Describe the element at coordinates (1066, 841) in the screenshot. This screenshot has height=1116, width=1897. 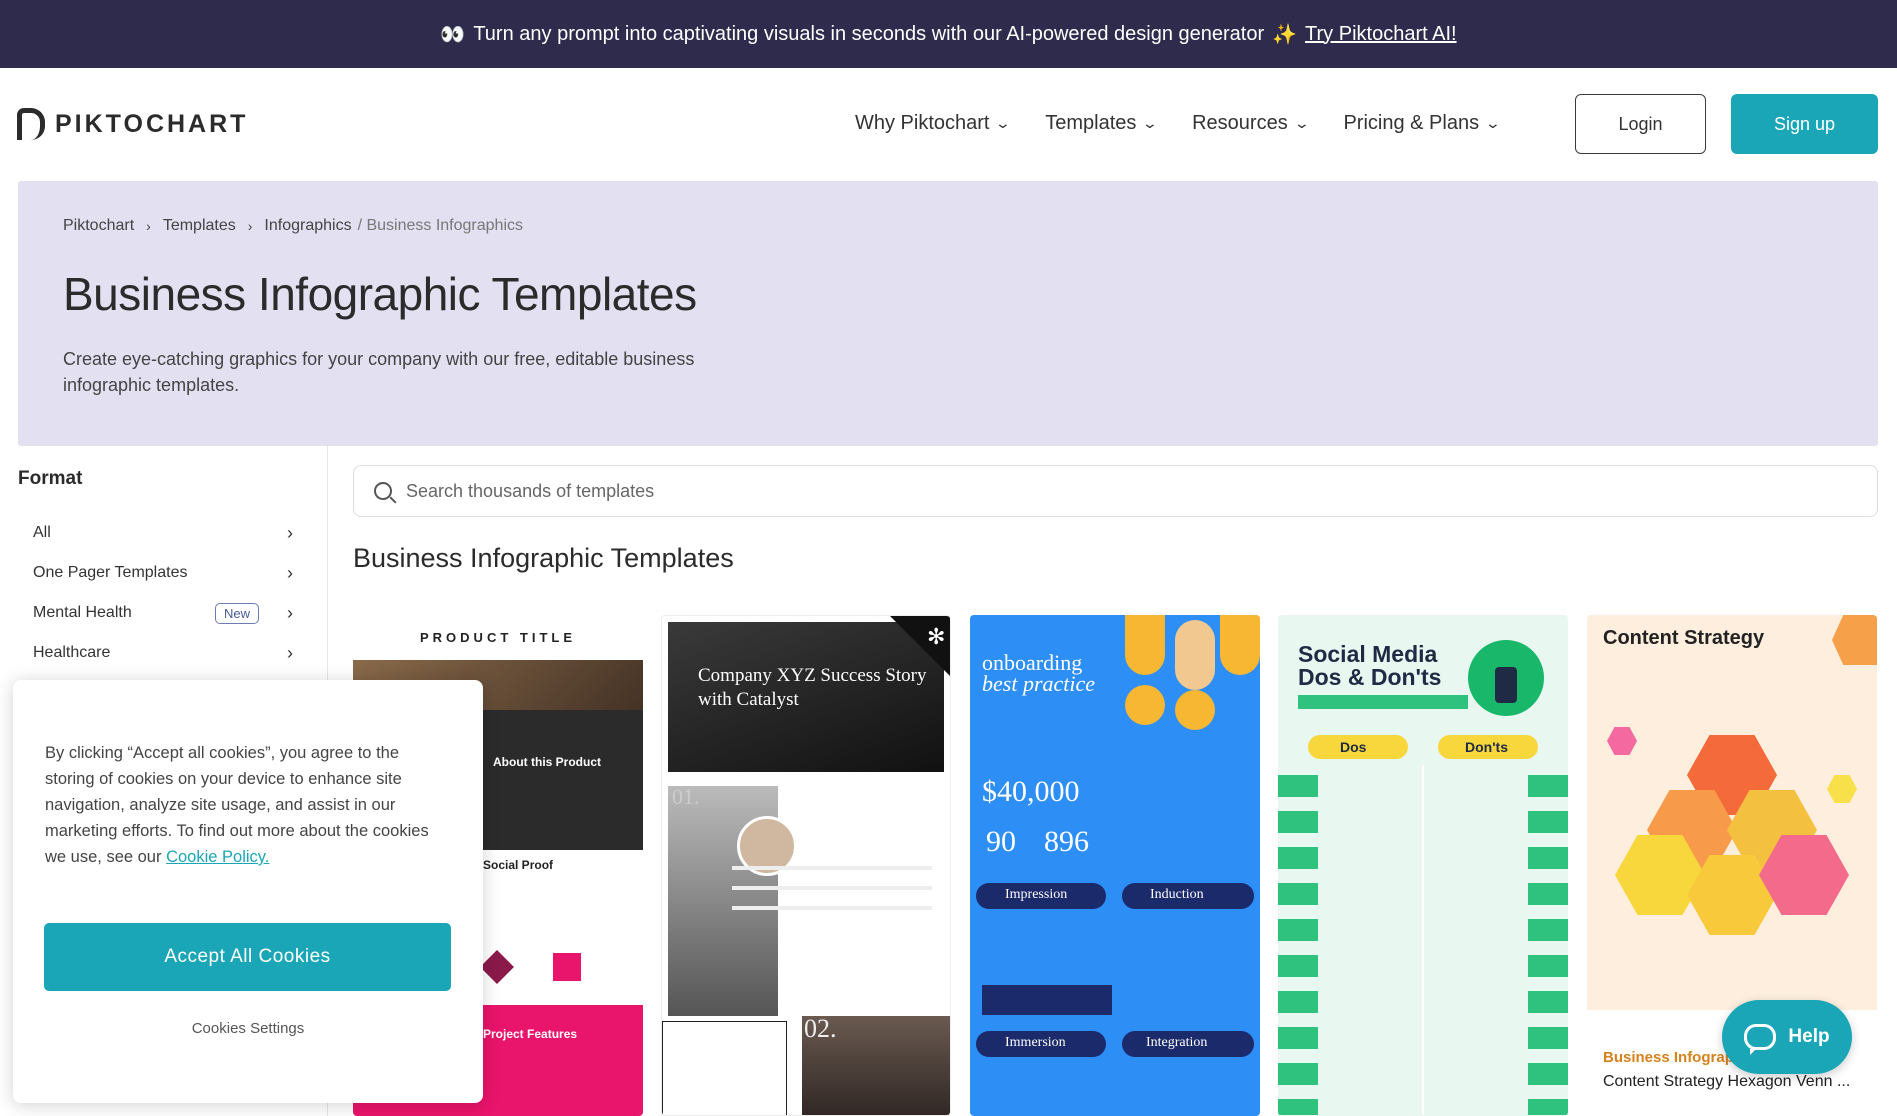
I see `stat-applicants: 896` at that location.